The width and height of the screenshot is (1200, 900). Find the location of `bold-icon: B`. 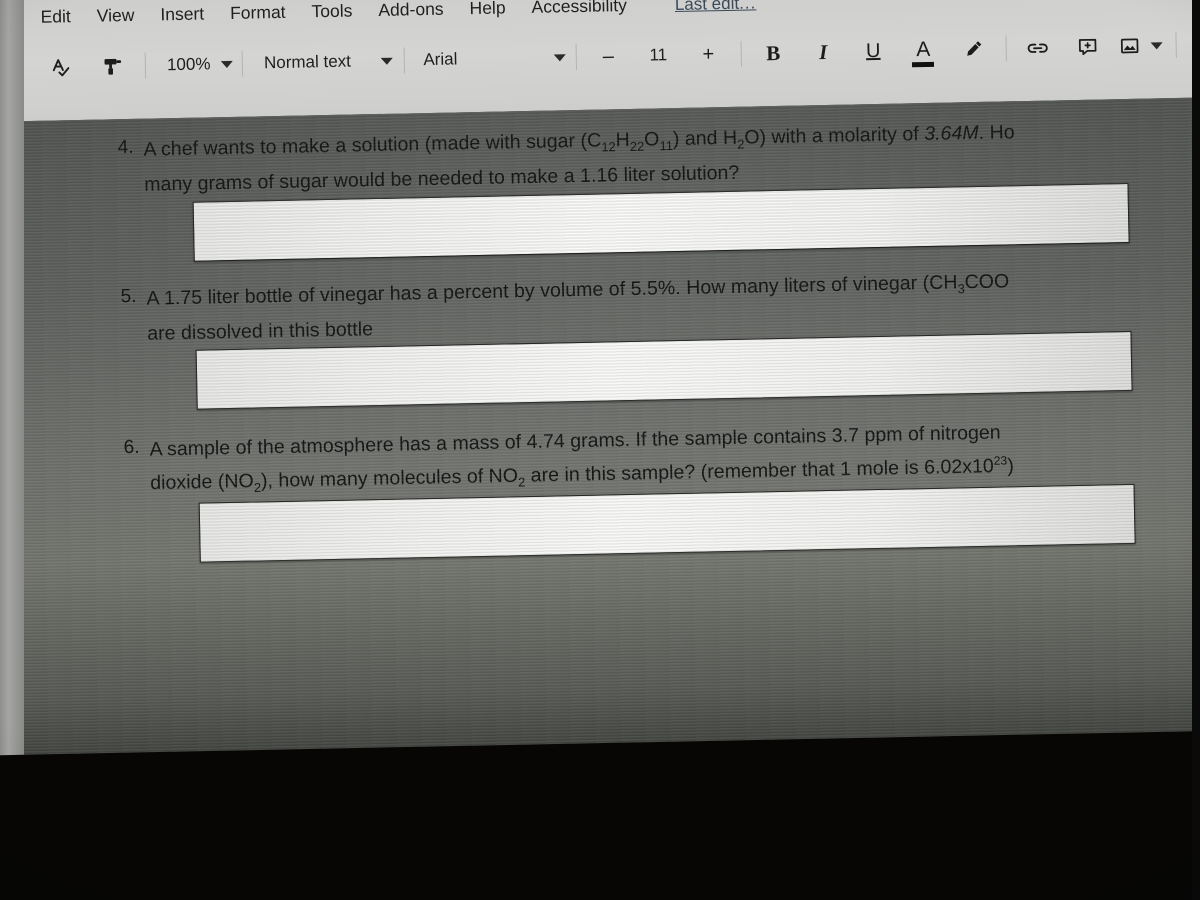

bold-icon: B is located at coordinates (773, 52).